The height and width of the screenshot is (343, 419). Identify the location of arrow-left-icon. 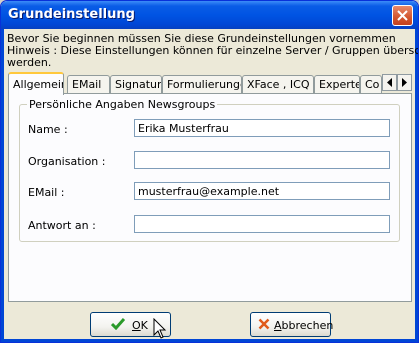
(389, 82).